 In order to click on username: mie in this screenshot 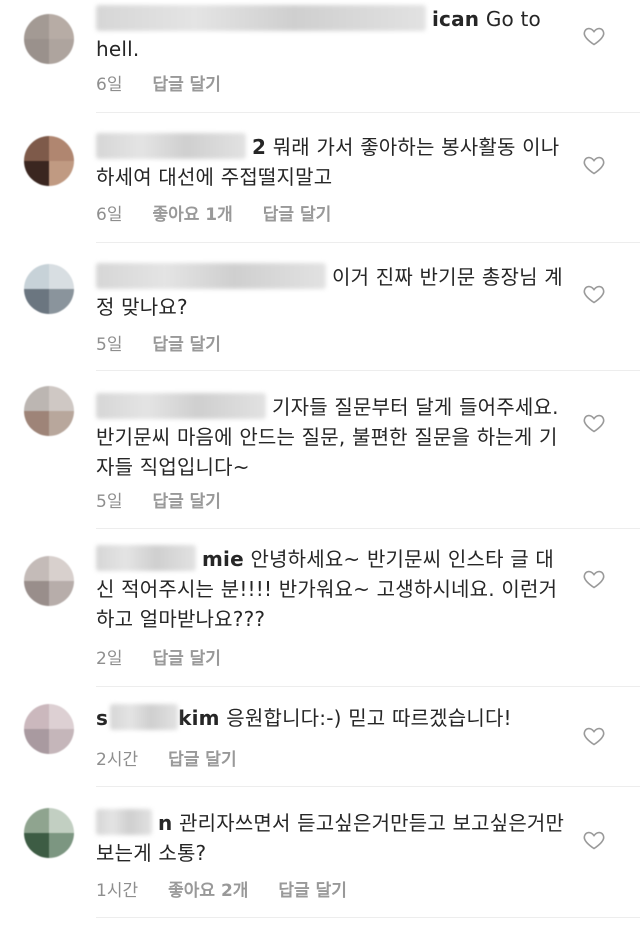, I will do `click(223, 559)`.